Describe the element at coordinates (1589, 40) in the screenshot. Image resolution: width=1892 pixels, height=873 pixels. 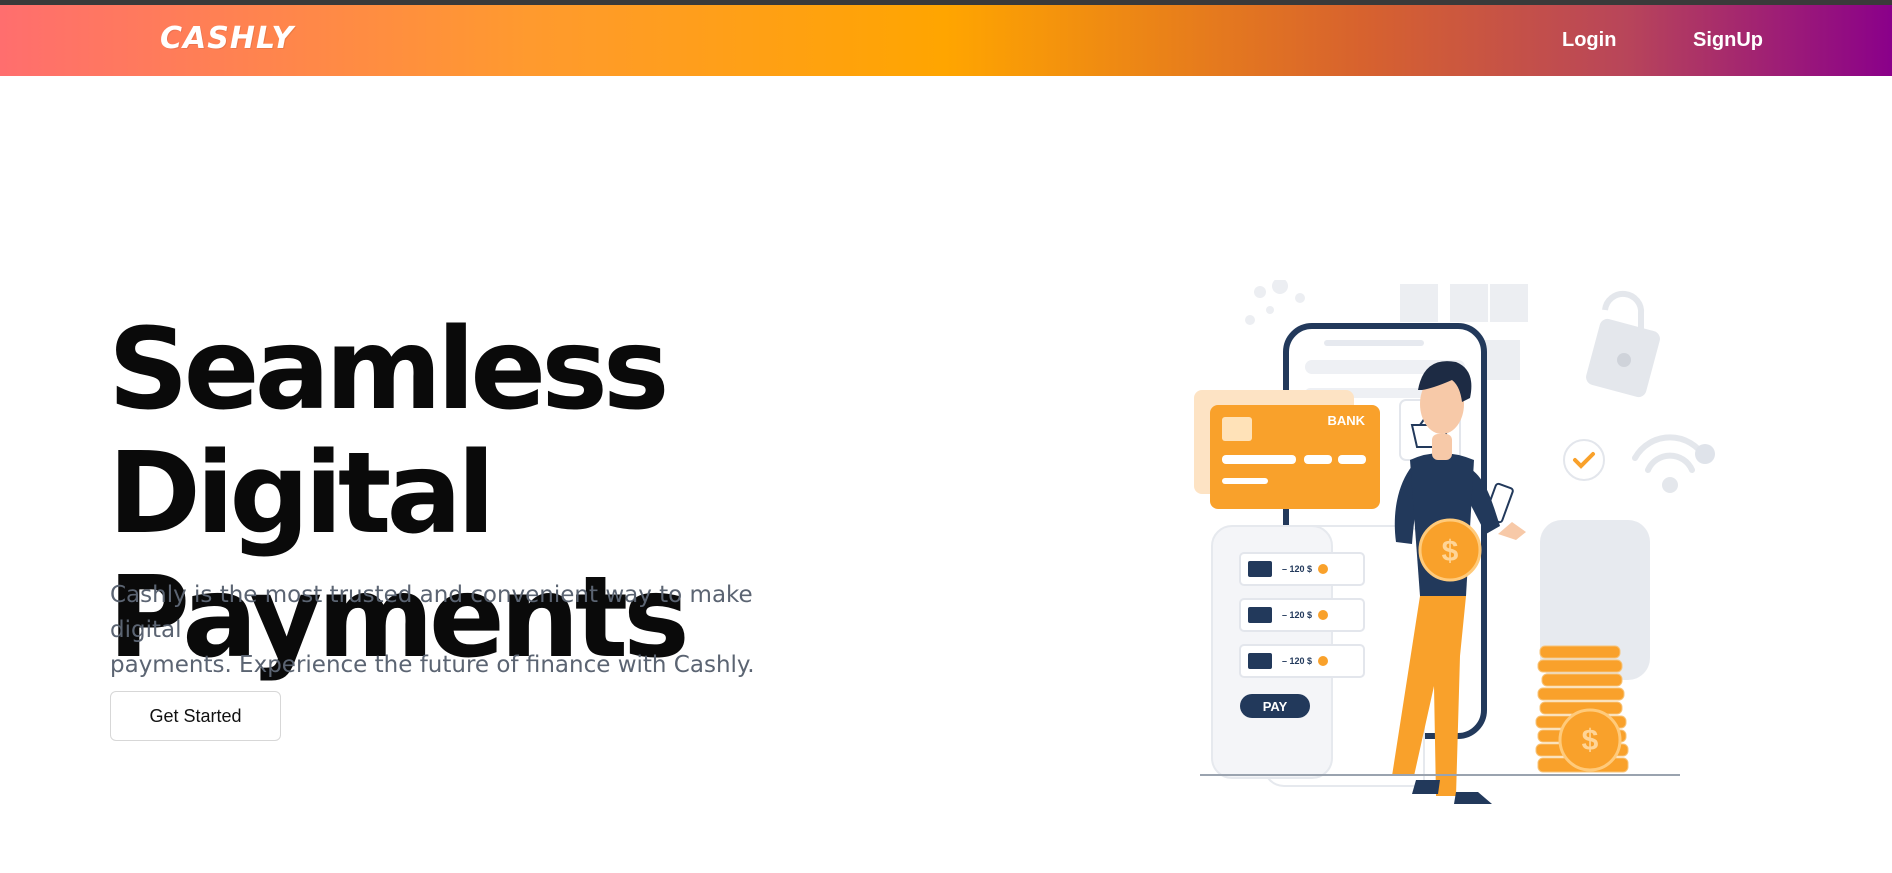
I see `login-link: Login` at that location.